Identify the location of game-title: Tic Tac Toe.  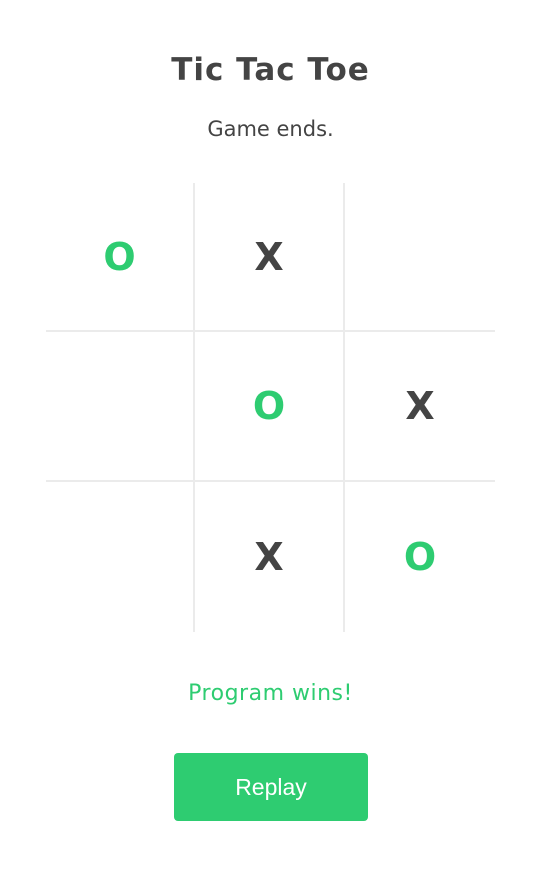
(270, 70).